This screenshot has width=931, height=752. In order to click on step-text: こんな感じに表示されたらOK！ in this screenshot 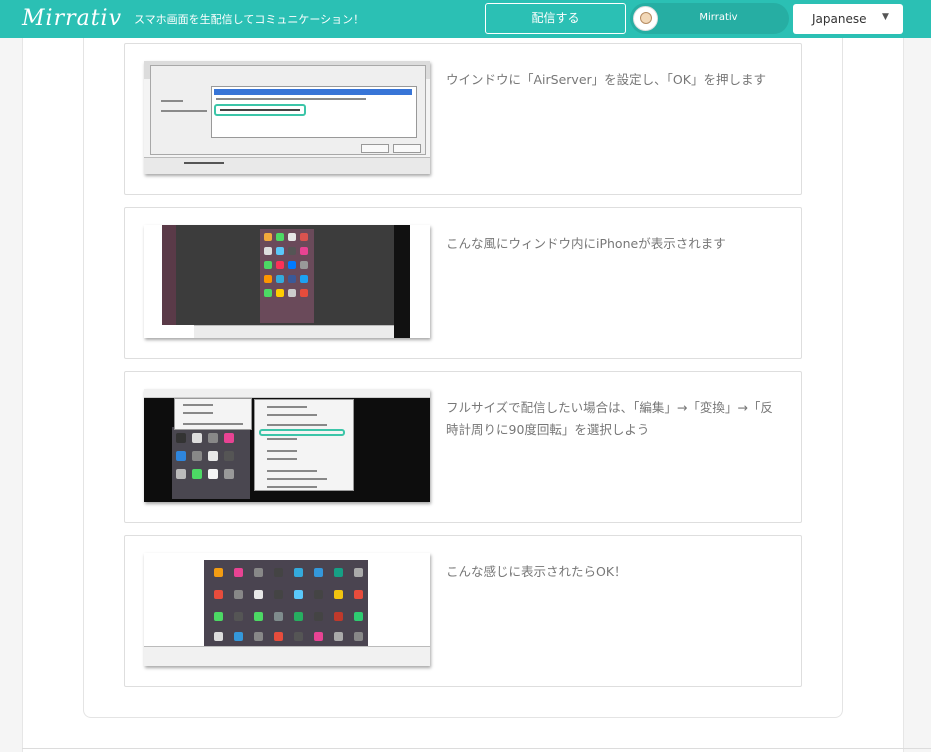, I will do `click(536, 571)`.